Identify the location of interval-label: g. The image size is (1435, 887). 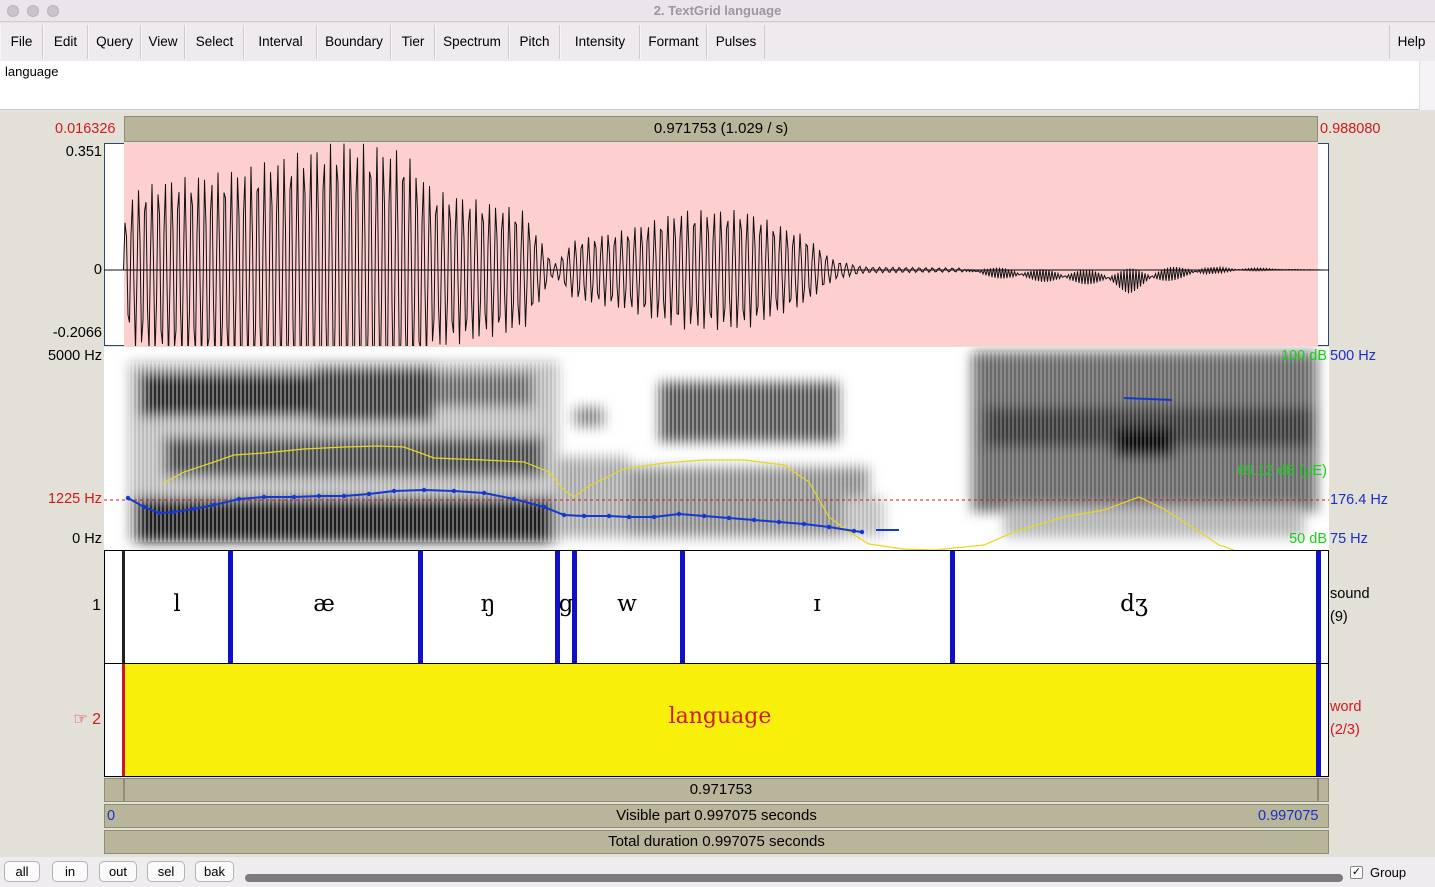
(566, 604).